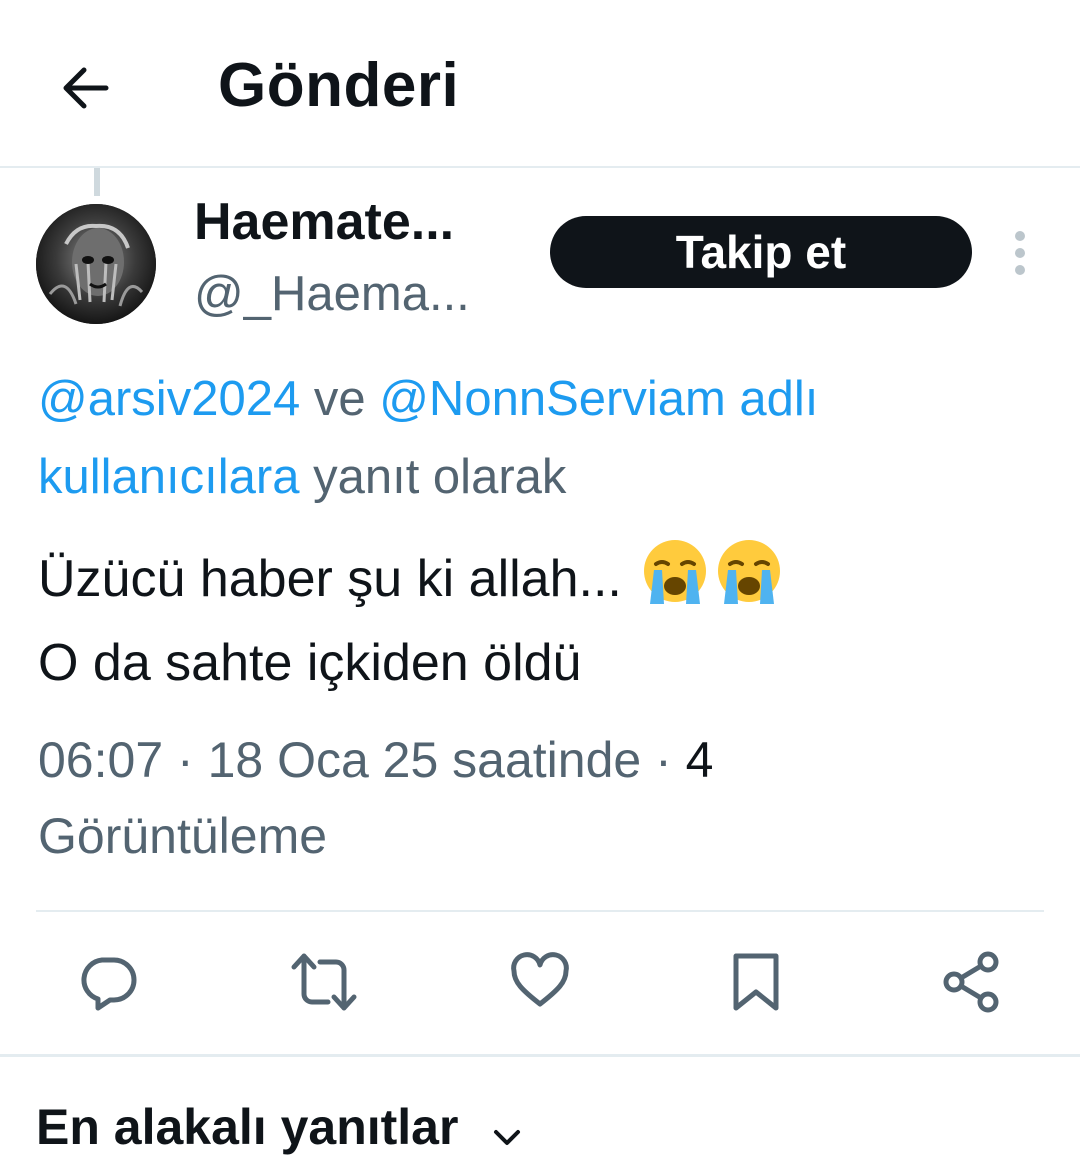  Describe the element at coordinates (247, 1127) in the screenshot. I see `replies-sort-label: En alakalı yanıtlar` at that location.